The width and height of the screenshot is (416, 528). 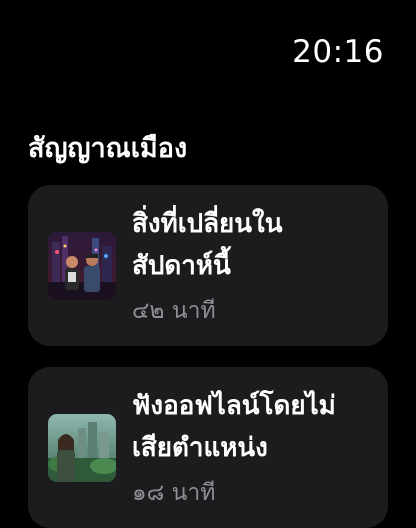 What do you see at coordinates (338, 52) in the screenshot?
I see `status-time: 20:16` at bounding box center [338, 52].